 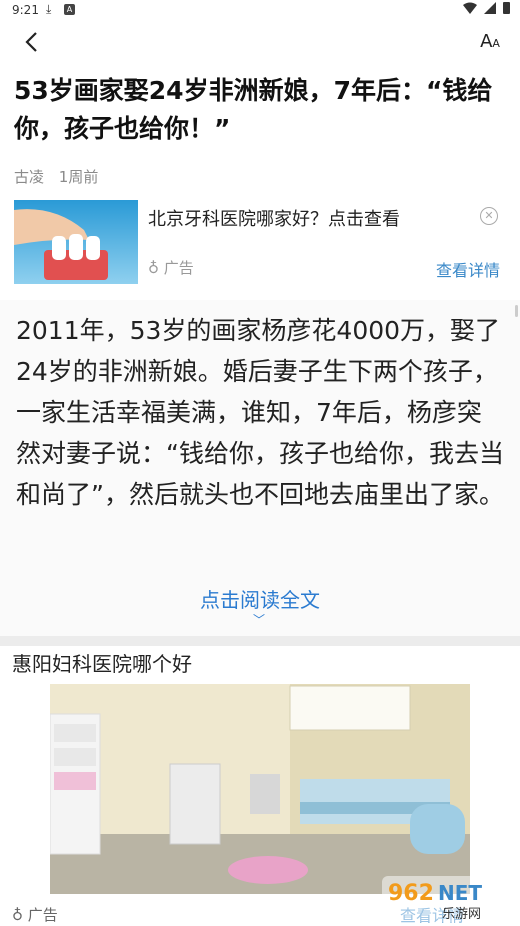 I want to click on ad-banner-dental: 北京牙科医院哪家好？点击查看 ✕ ♁ 广告 查看详情, so click(x=260, y=244).